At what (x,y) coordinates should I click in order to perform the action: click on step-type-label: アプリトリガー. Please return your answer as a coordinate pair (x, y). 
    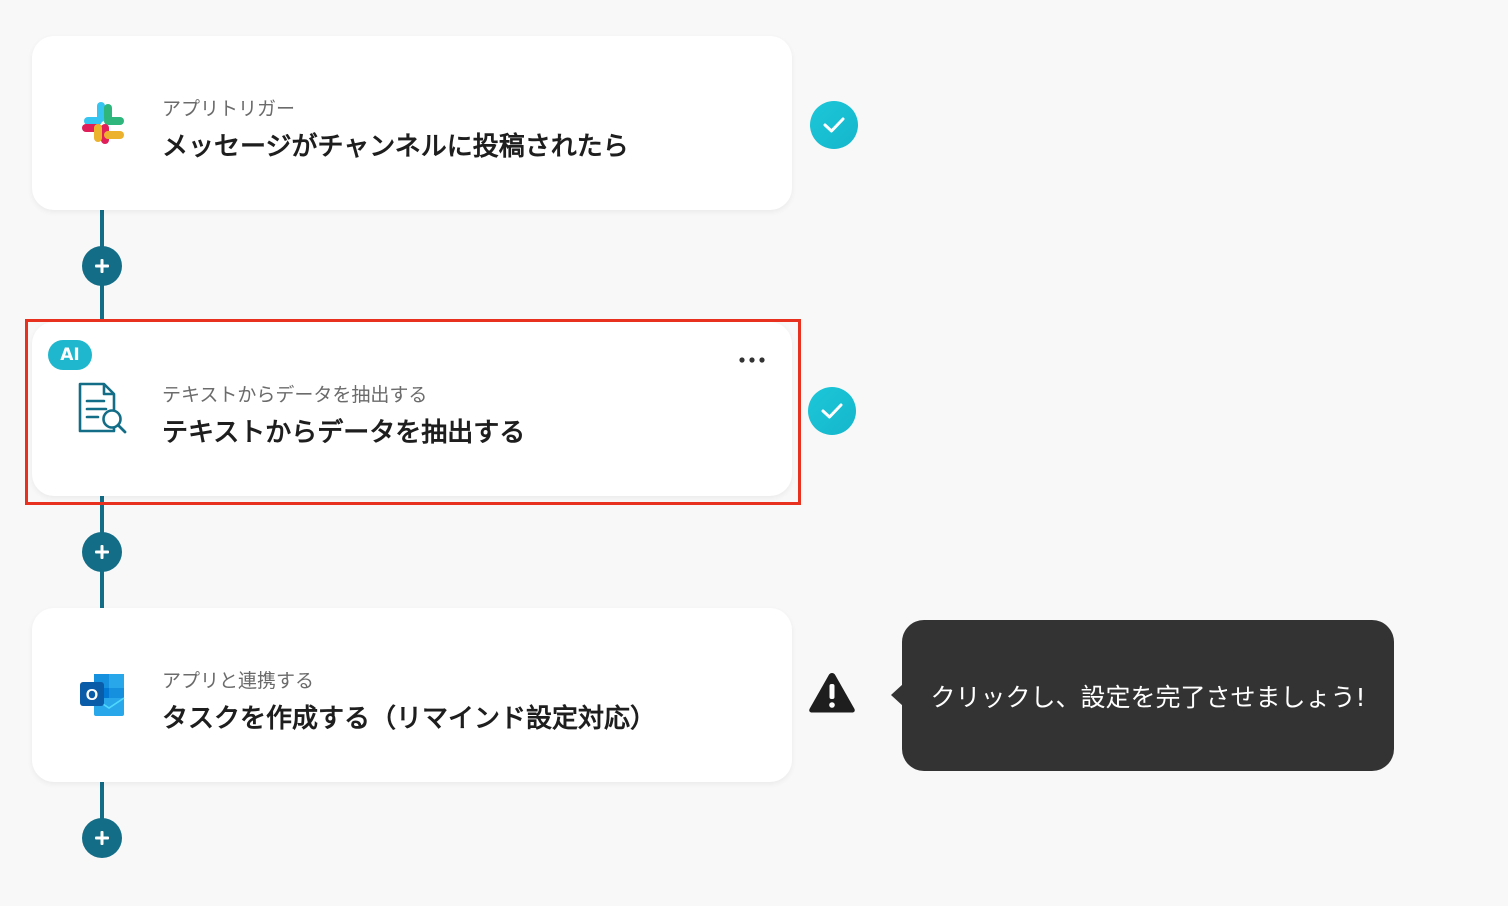
    Looking at the image, I should click on (229, 109).